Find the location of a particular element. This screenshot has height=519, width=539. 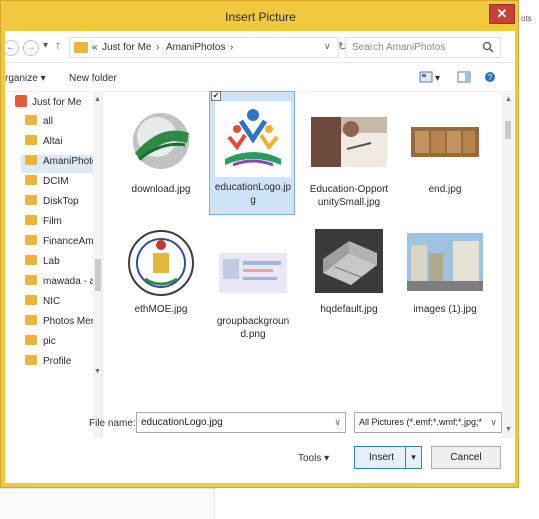

address-bar: « Just for Me › AmaniPhotos › ∨ ↻ is located at coordinates (208, 47).